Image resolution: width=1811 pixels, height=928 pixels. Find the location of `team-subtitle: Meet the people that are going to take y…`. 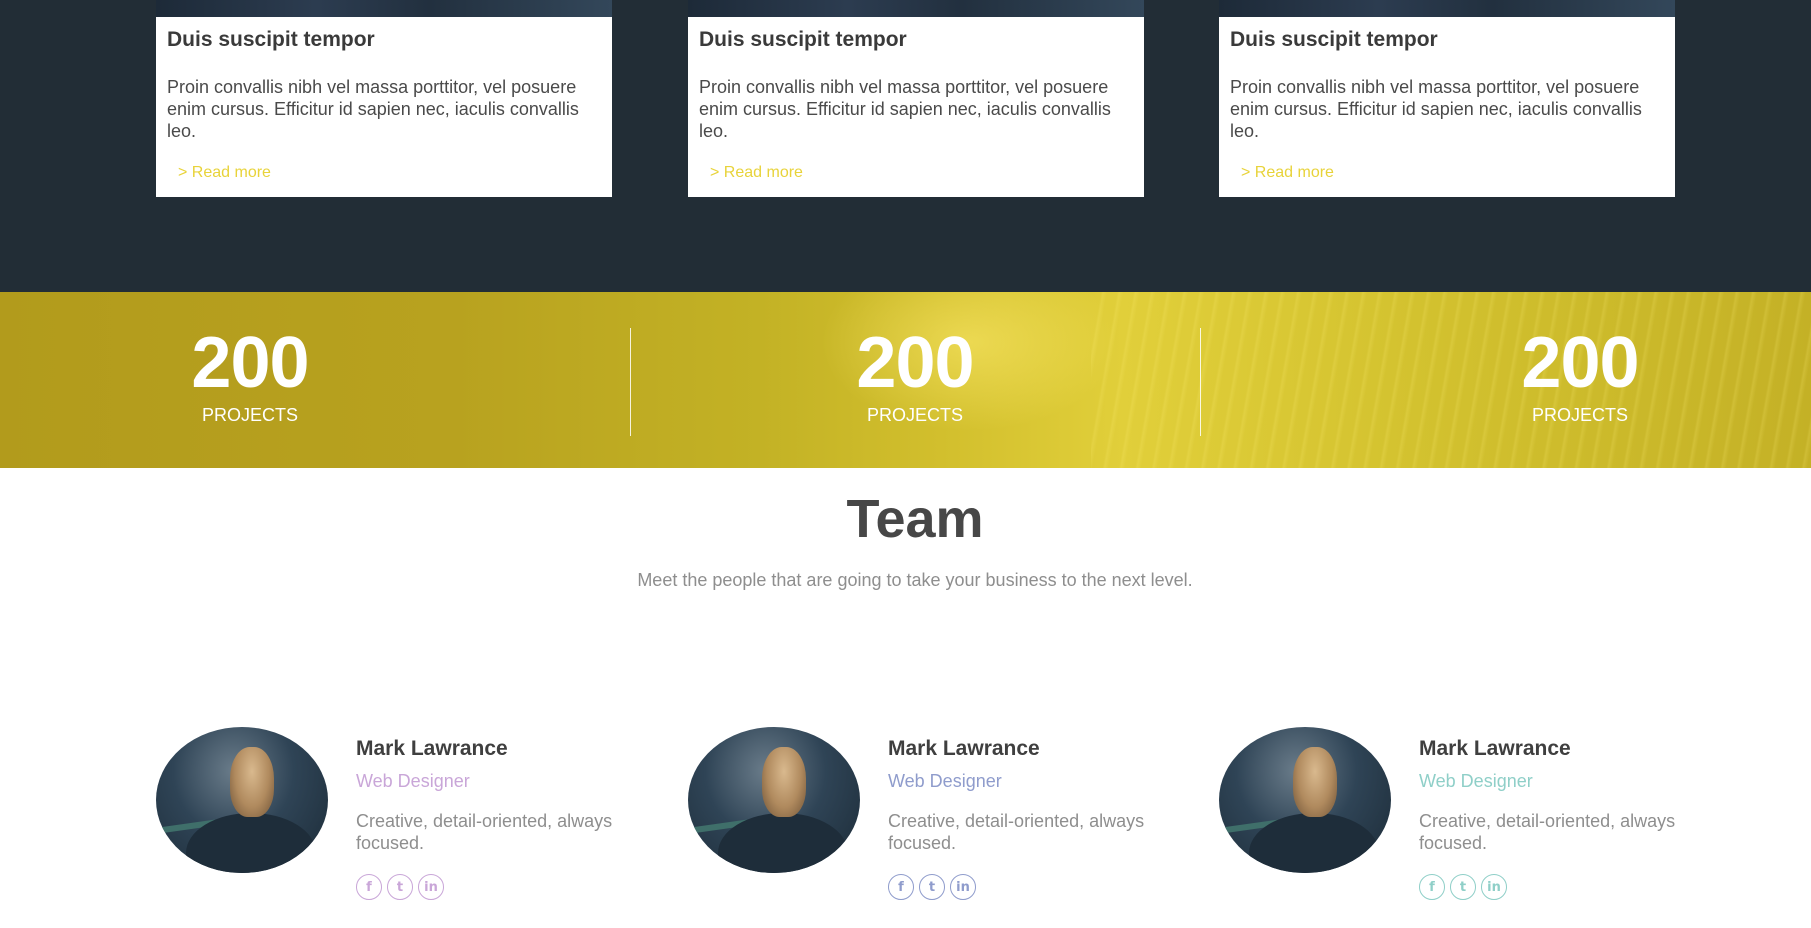

team-subtitle: Meet the people that are going to take y… is located at coordinates (915, 580).